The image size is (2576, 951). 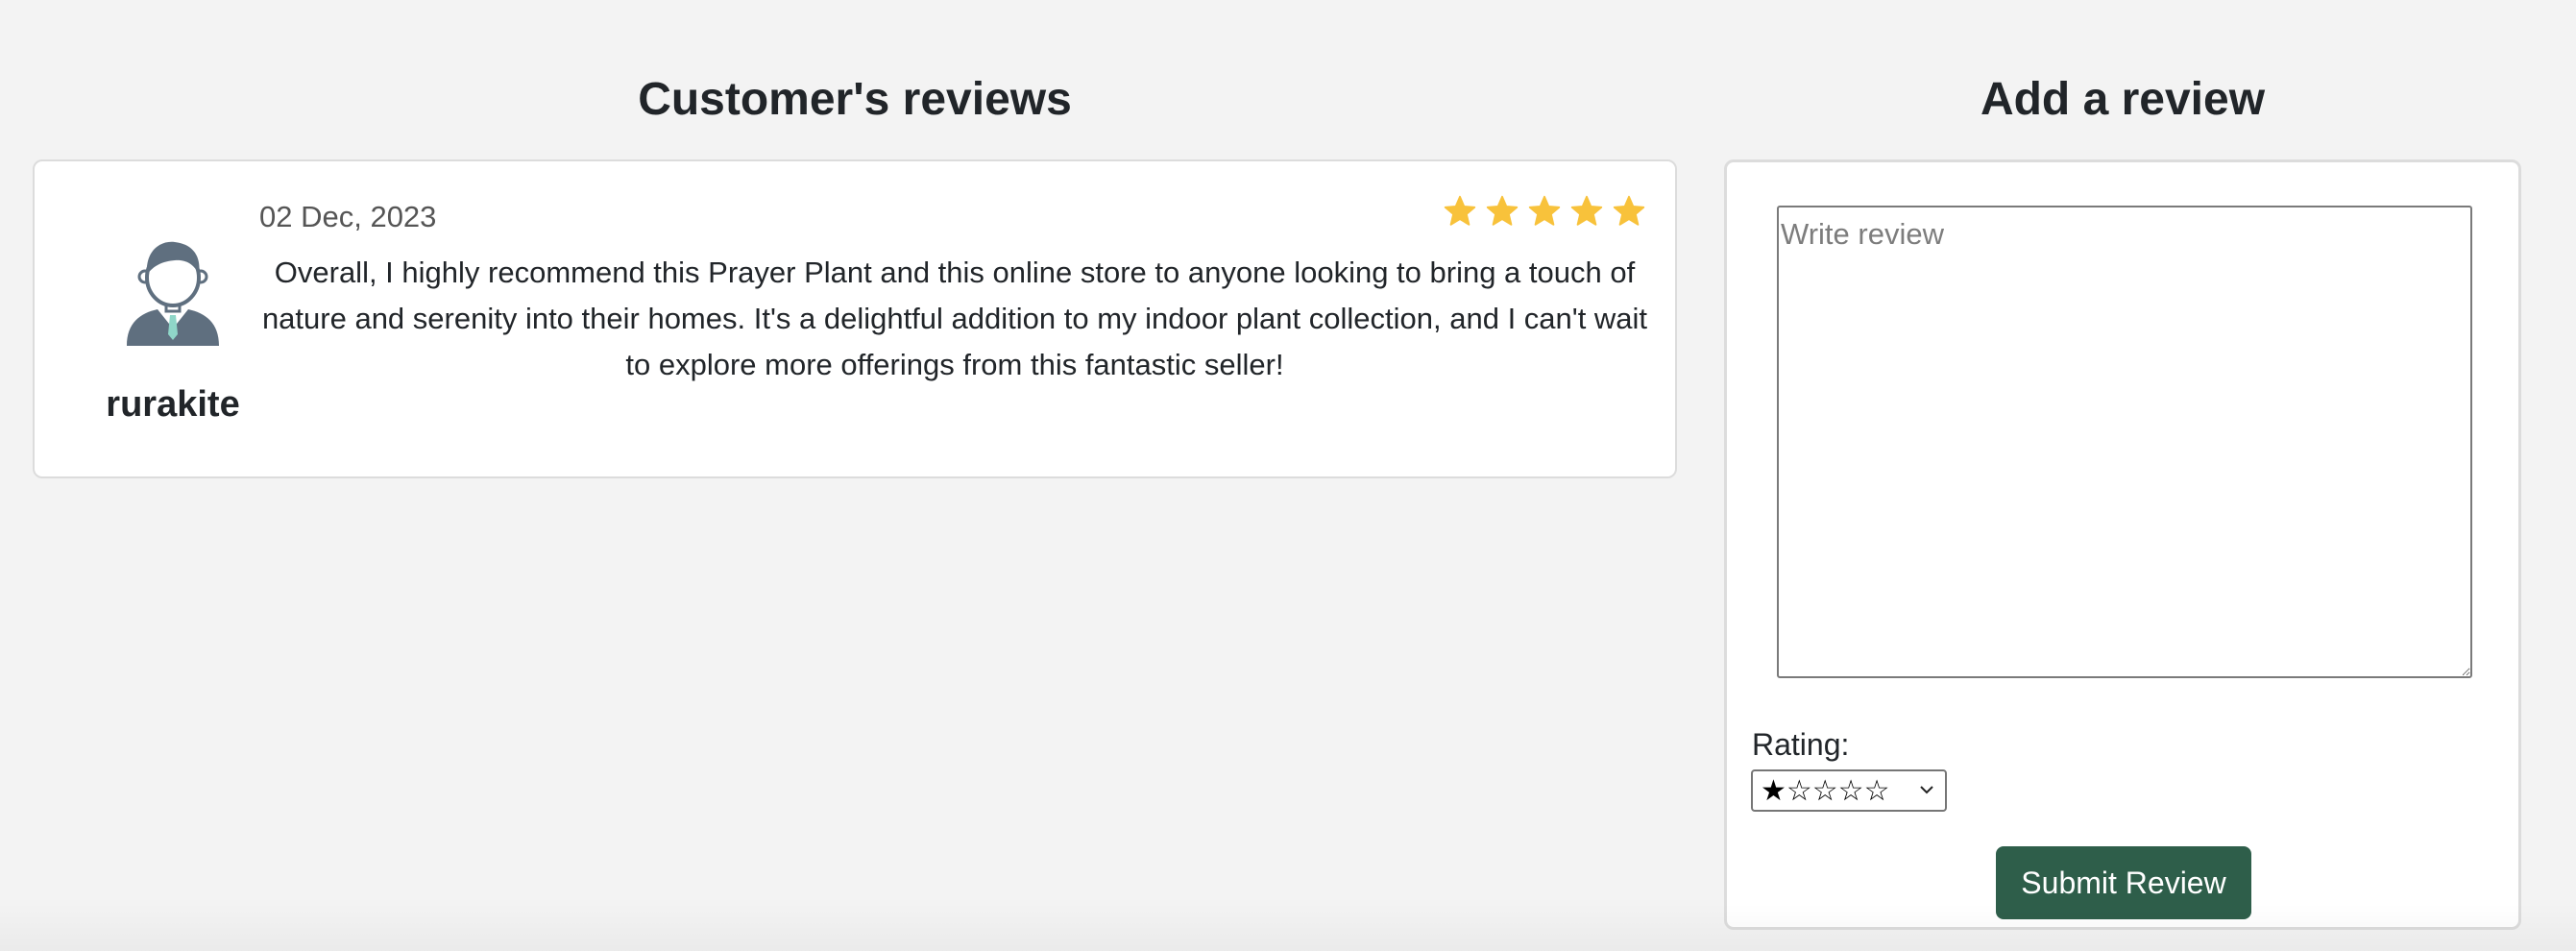 I want to click on review-star-rating, so click(x=1544, y=211).